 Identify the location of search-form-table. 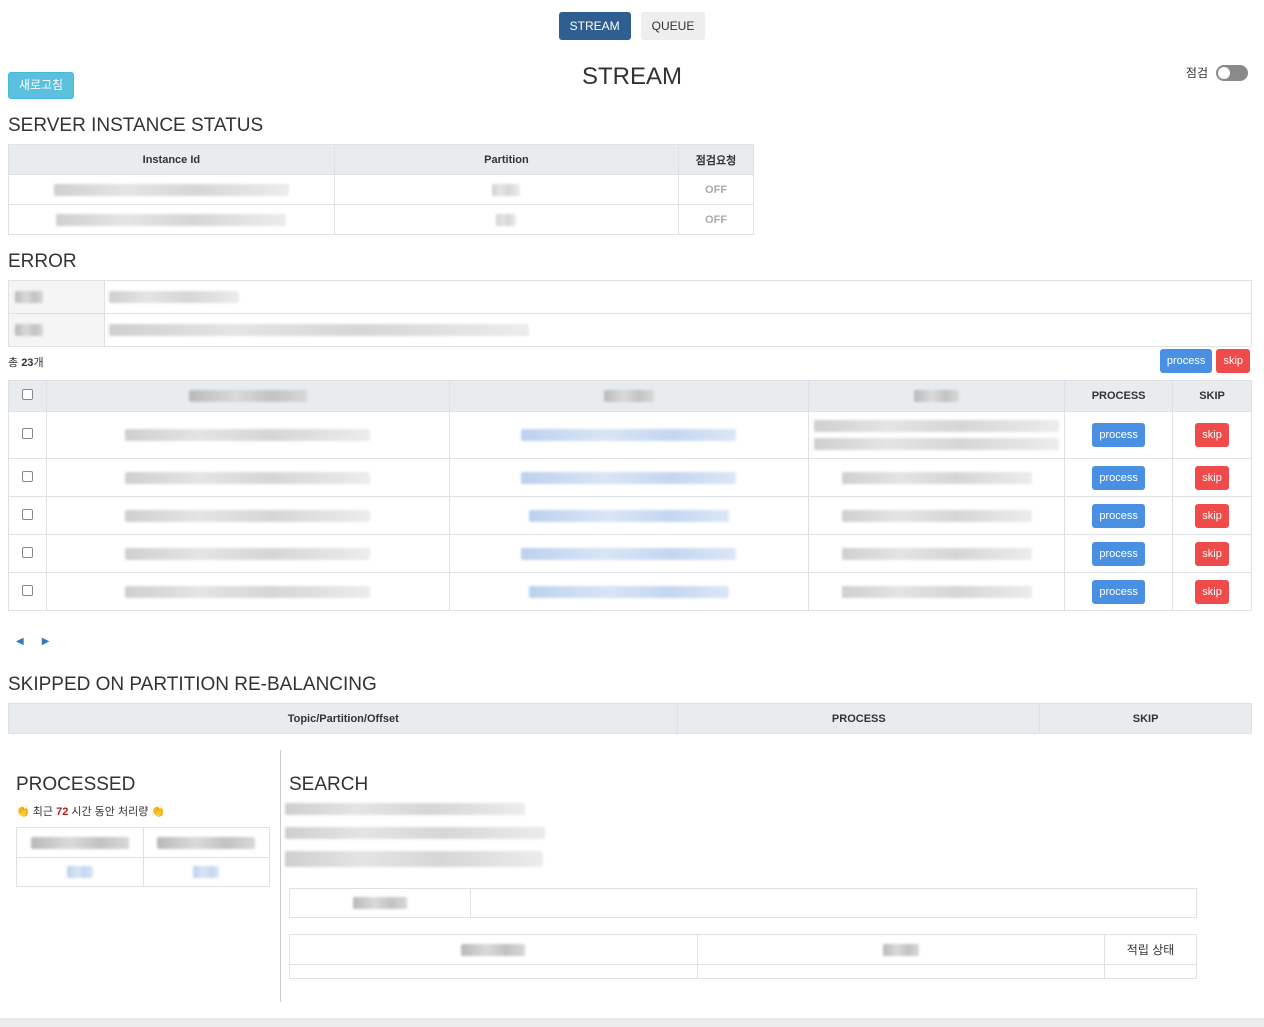
(743, 903).